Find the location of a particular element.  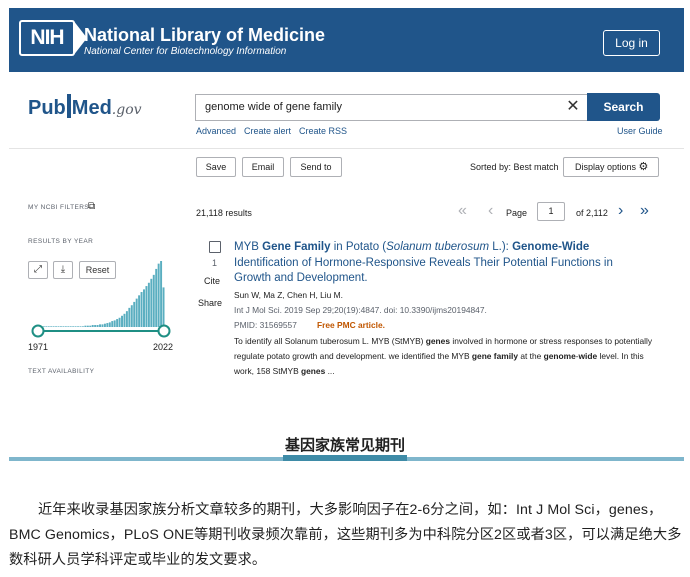

pubmed-logo-bar is located at coordinates (68, 106).